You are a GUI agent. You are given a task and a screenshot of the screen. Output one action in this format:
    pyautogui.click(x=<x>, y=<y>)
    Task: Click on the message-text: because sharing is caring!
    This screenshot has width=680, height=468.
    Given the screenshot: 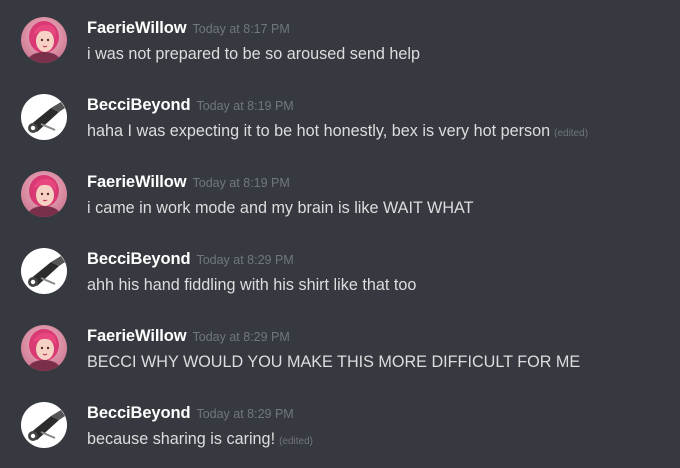 What is the action you would take?
    pyautogui.click(x=181, y=439)
    